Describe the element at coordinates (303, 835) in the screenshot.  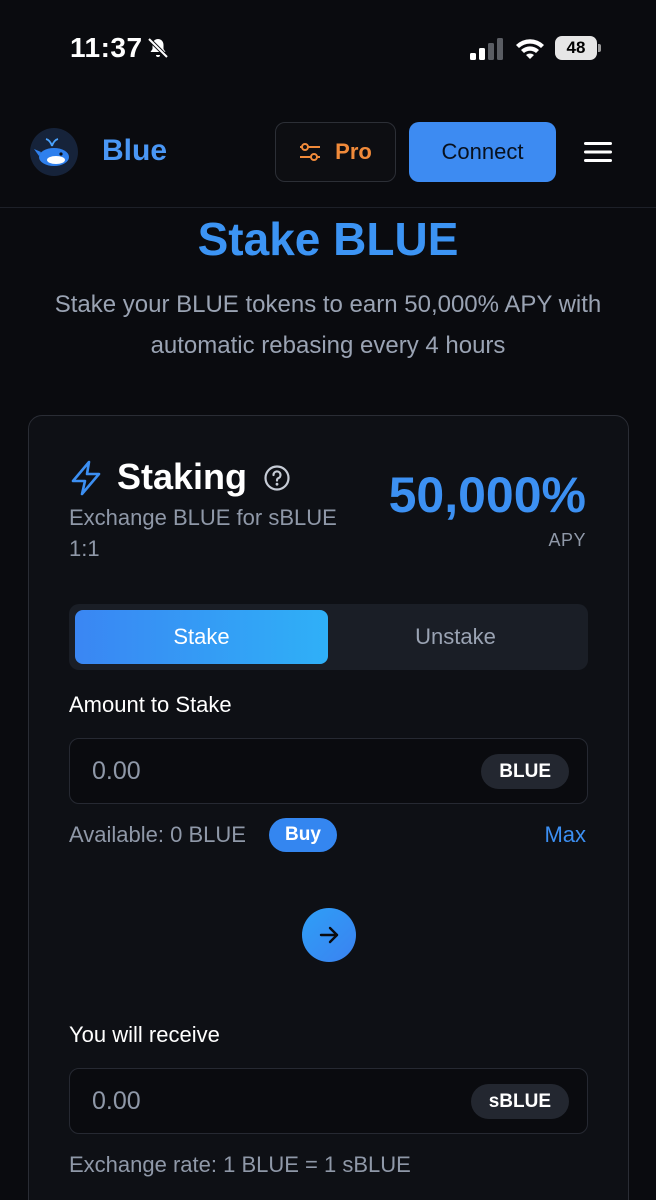
I see `buy-button: Buy` at that location.